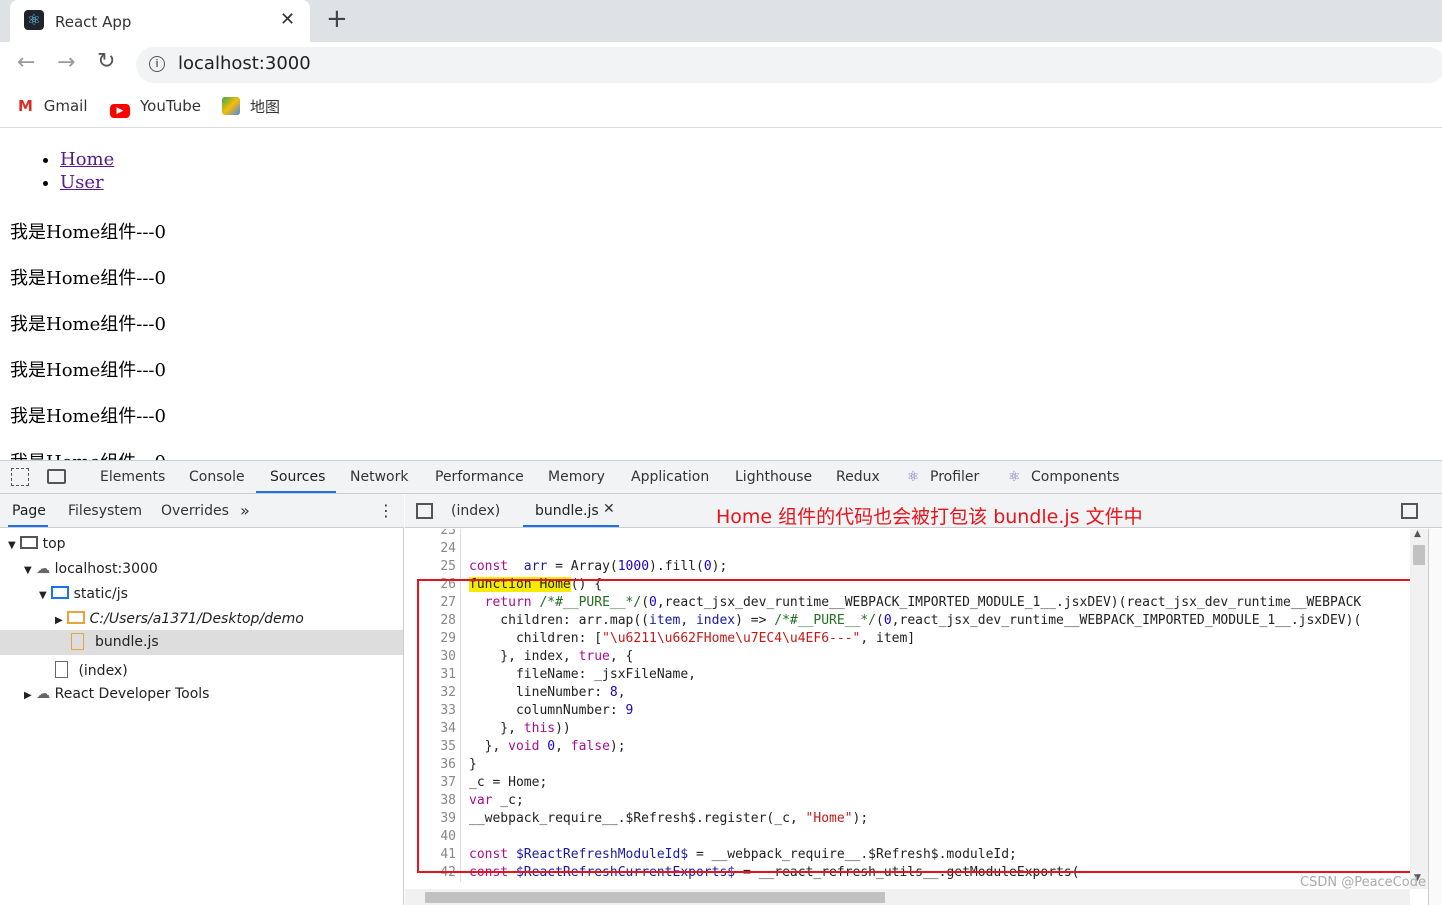 The image size is (1442, 905). Describe the element at coordinates (479, 477) in the screenshot. I see `tab-performance: Performance` at that location.